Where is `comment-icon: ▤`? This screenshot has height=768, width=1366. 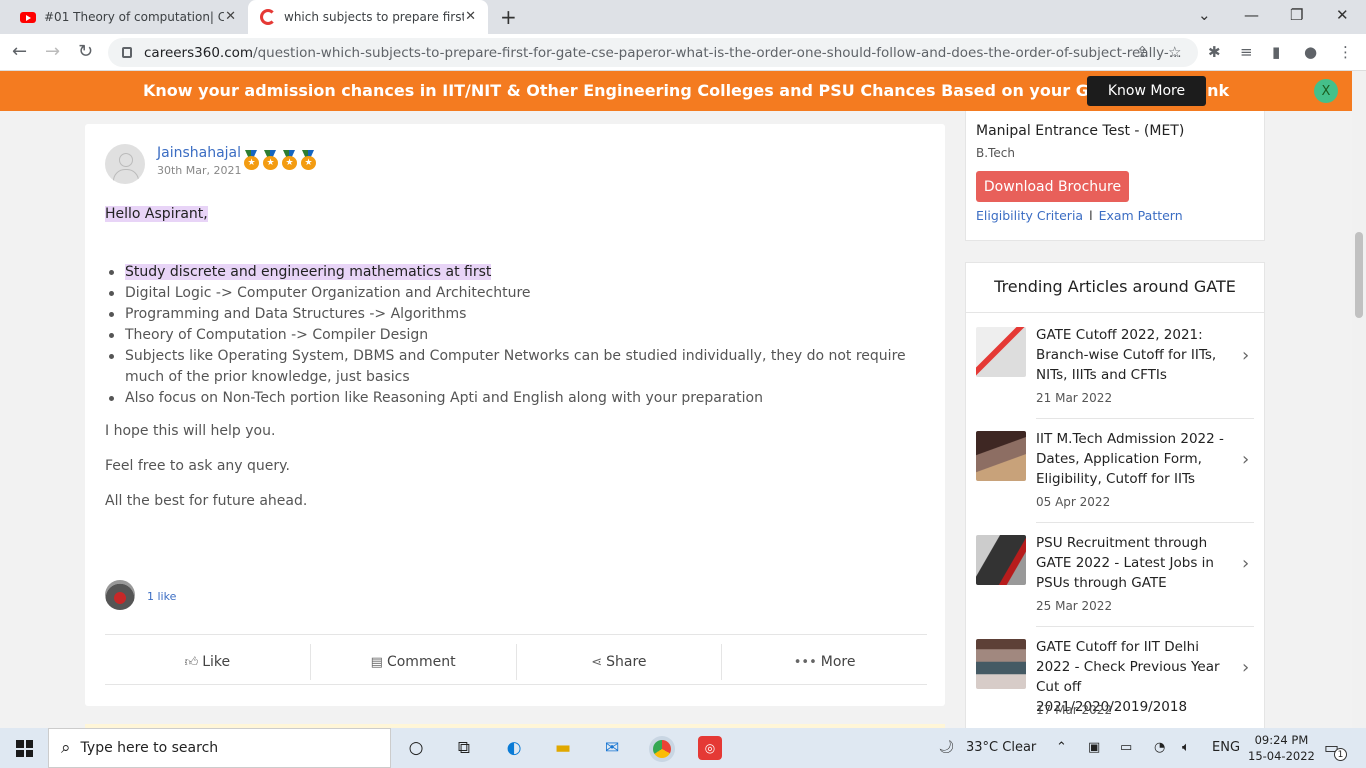
comment-icon: ▤ is located at coordinates (376, 662).